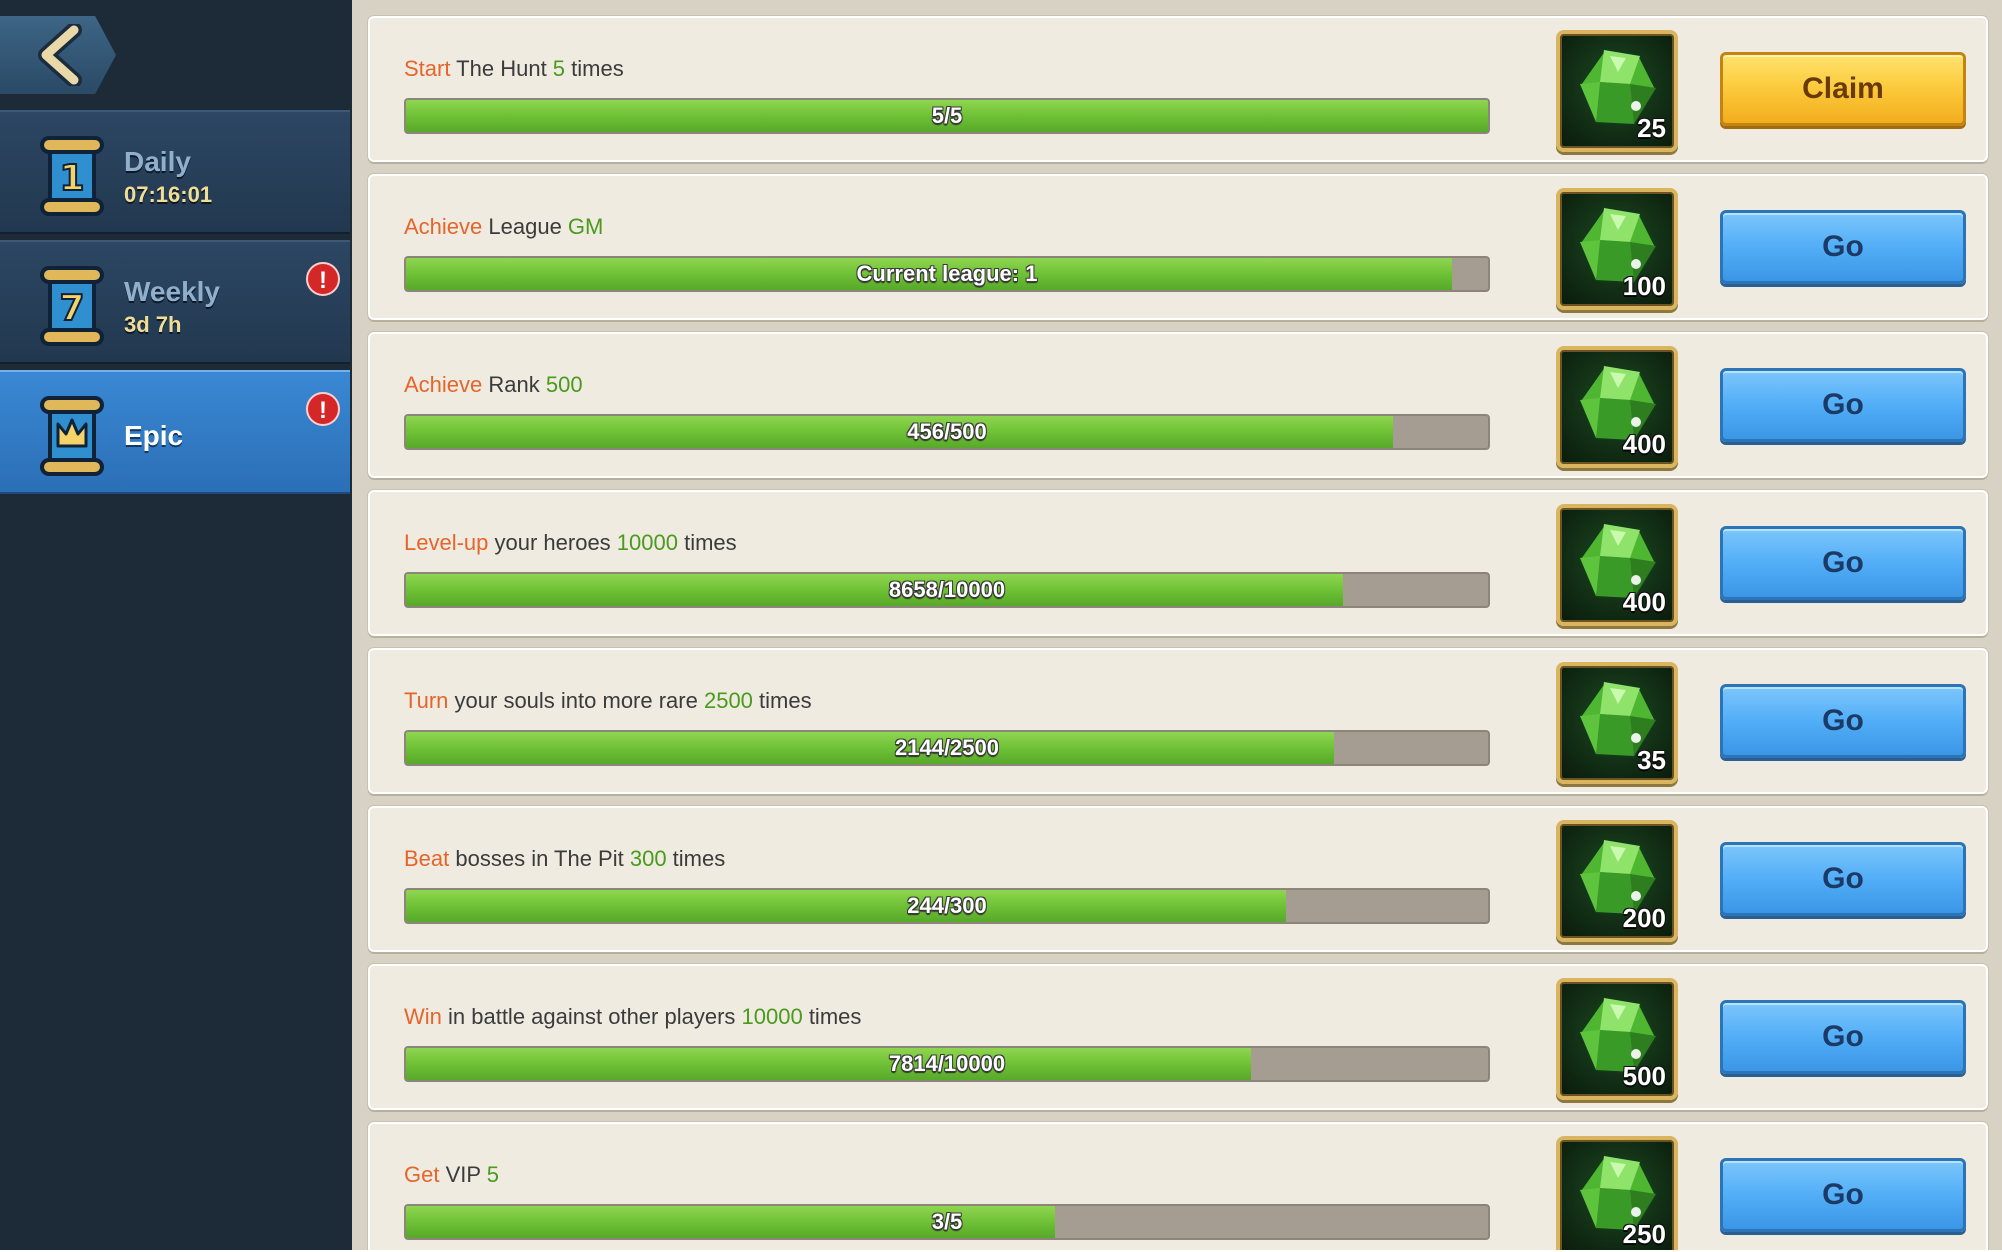 Image resolution: width=2002 pixels, height=1252 pixels. Describe the element at coordinates (947, 432) in the screenshot. I see `progress-bar: 456/500` at that location.